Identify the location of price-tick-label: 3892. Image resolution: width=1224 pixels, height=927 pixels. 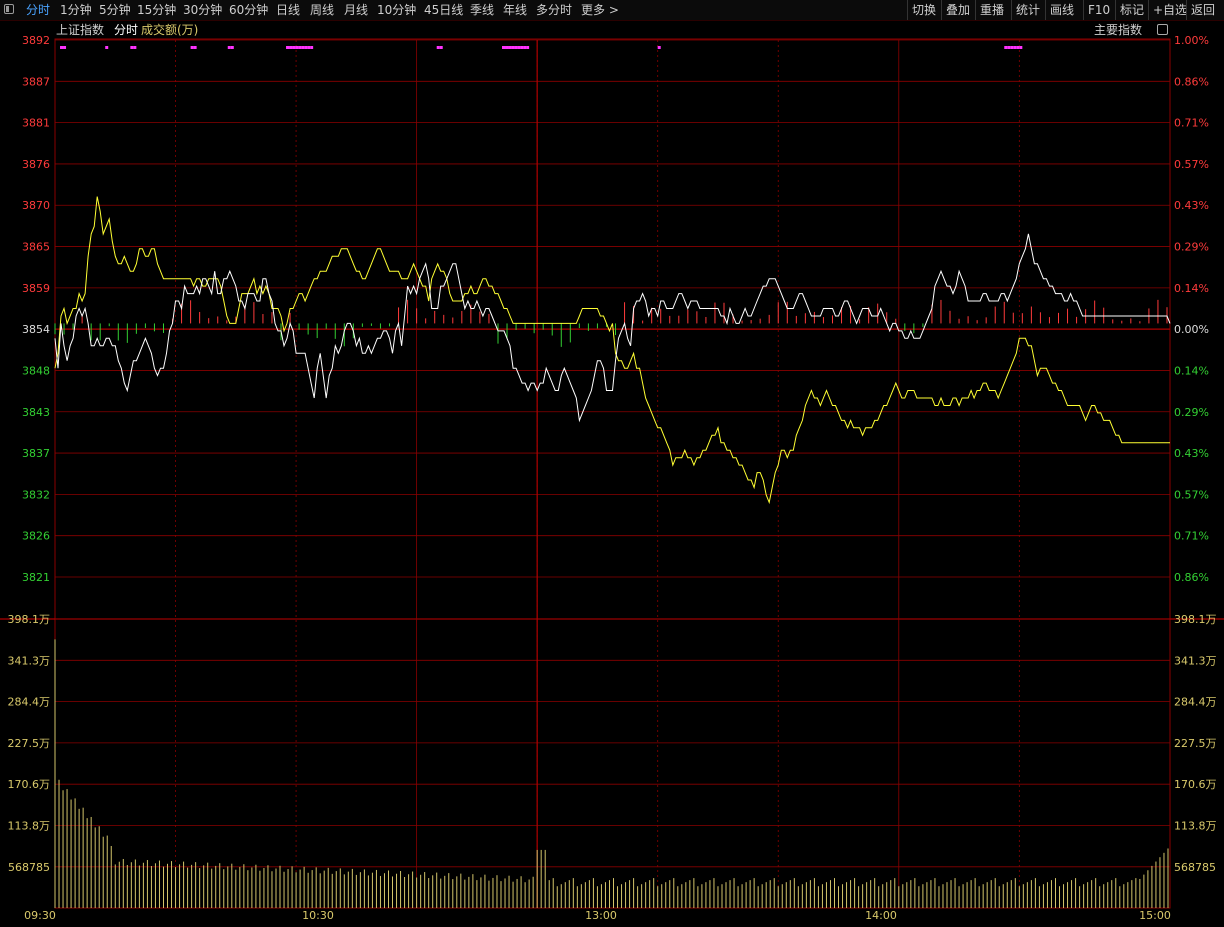
(36, 40).